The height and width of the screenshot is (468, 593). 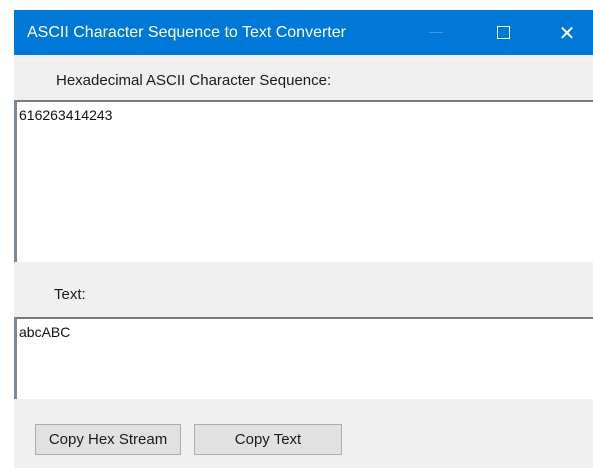 What do you see at coordinates (70, 294) in the screenshot?
I see `text-label: Text:` at bounding box center [70, 294].